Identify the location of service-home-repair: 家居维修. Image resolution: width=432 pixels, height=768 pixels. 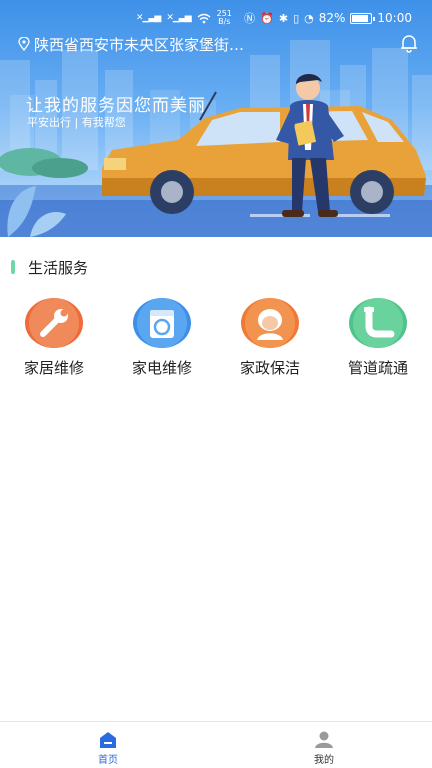
(54, 343).